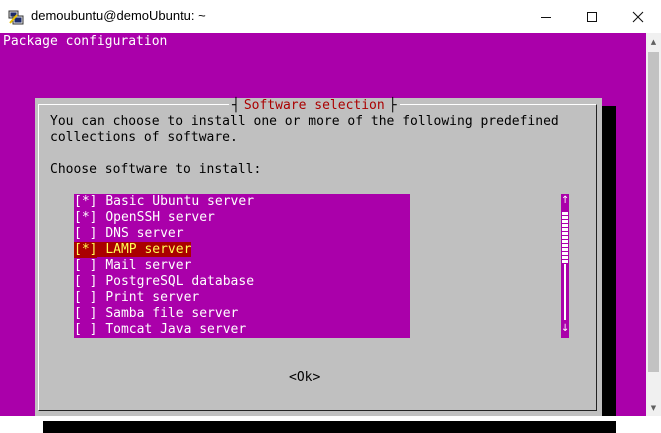  I want to click on list-item-label: LAMP server, so click(148, 249).